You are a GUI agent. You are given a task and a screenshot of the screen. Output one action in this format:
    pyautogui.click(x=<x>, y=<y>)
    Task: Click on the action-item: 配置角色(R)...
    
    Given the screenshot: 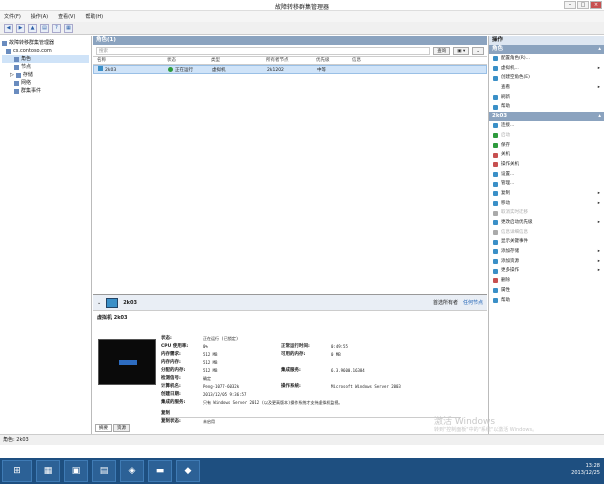 What is the action you would take?
    pyautogui.click(x=546, y=59)
    